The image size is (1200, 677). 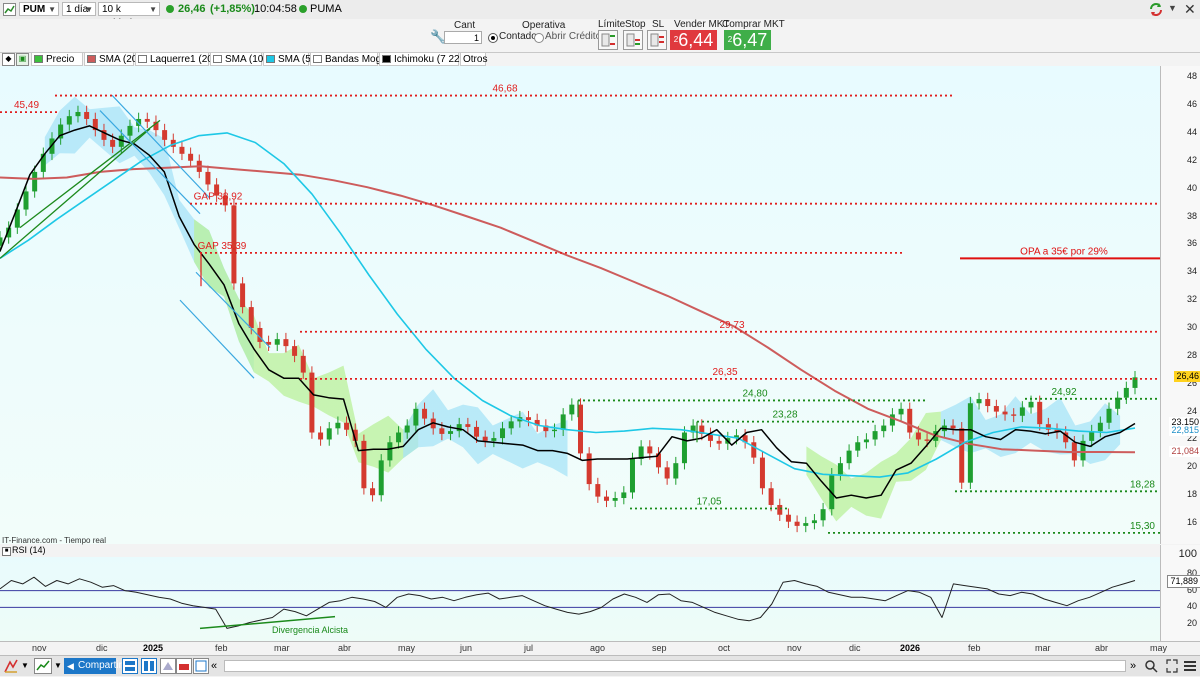 I want to click on scroll-left-icon: «, so click(x=214, y=666).